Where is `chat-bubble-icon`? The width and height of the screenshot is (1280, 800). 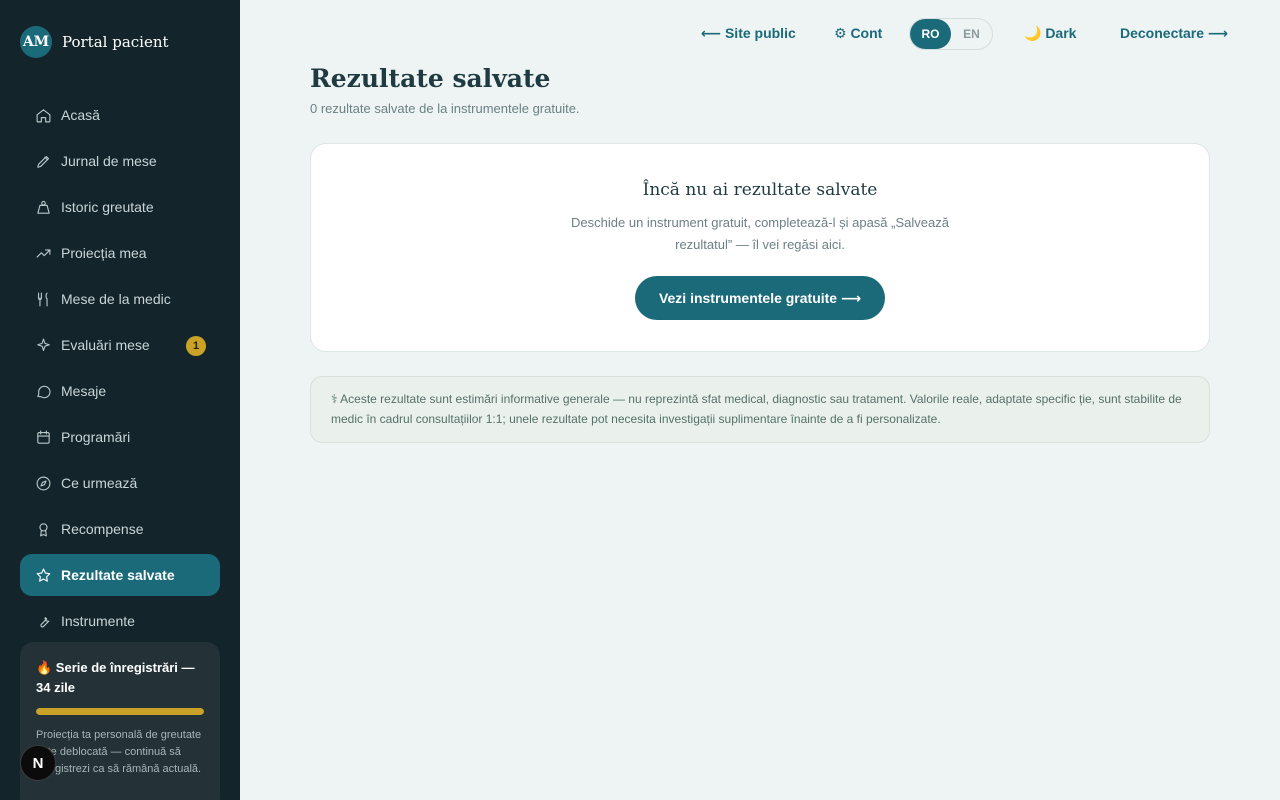
chat-bubble-icon is located at coordinates (43, 391).